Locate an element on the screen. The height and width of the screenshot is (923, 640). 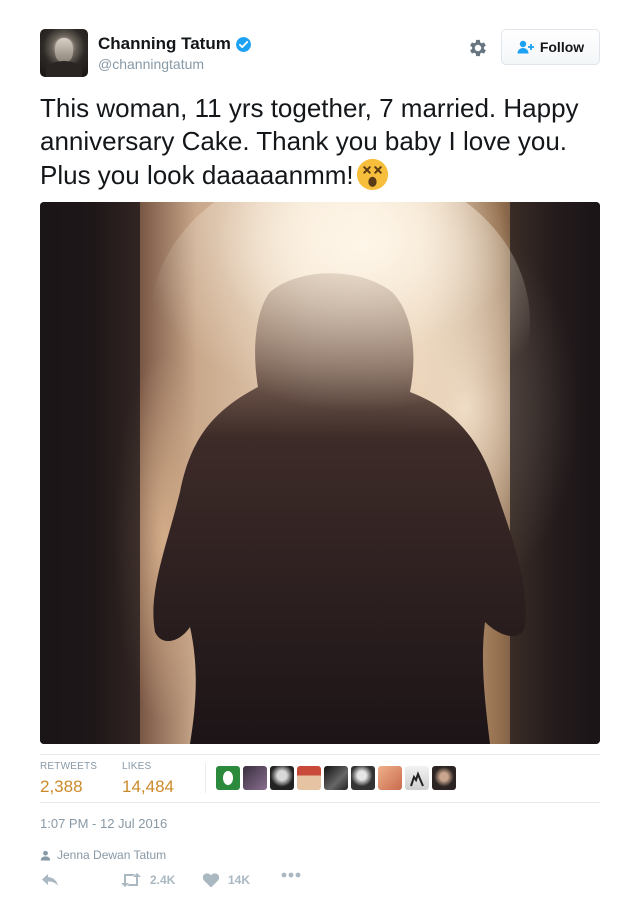
author-name-block: Channing Tatum @channingtatum is located at coordinates (175, 53).